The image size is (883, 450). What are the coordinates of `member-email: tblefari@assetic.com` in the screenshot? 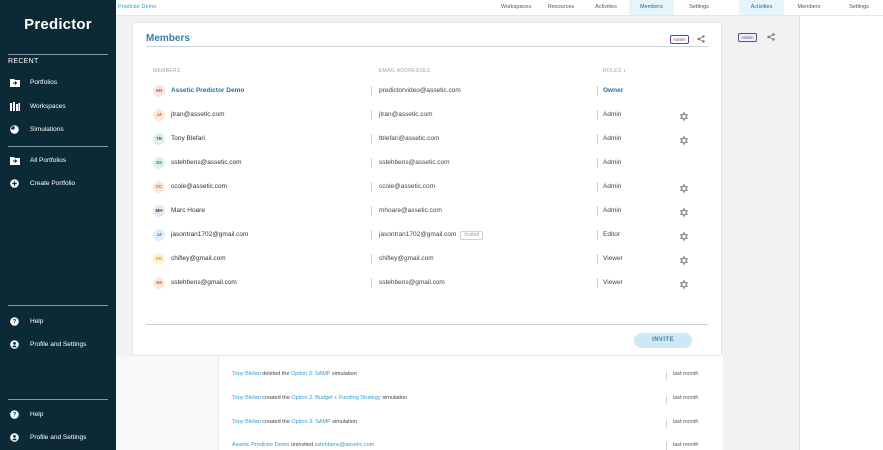 It's located at (409, 138).